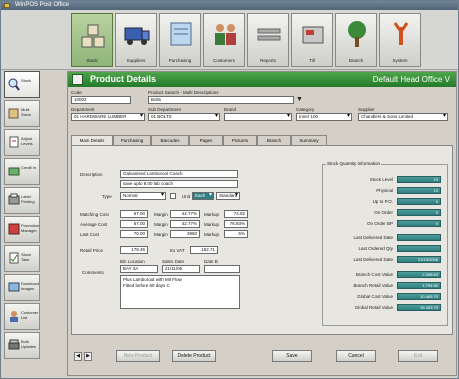 The image size is (459, 379). What do you see at coordinates (136, 60) in the screenshot?
I see `toolbar-suppliers-label: Suppliers` at bounding box center [136, 60].